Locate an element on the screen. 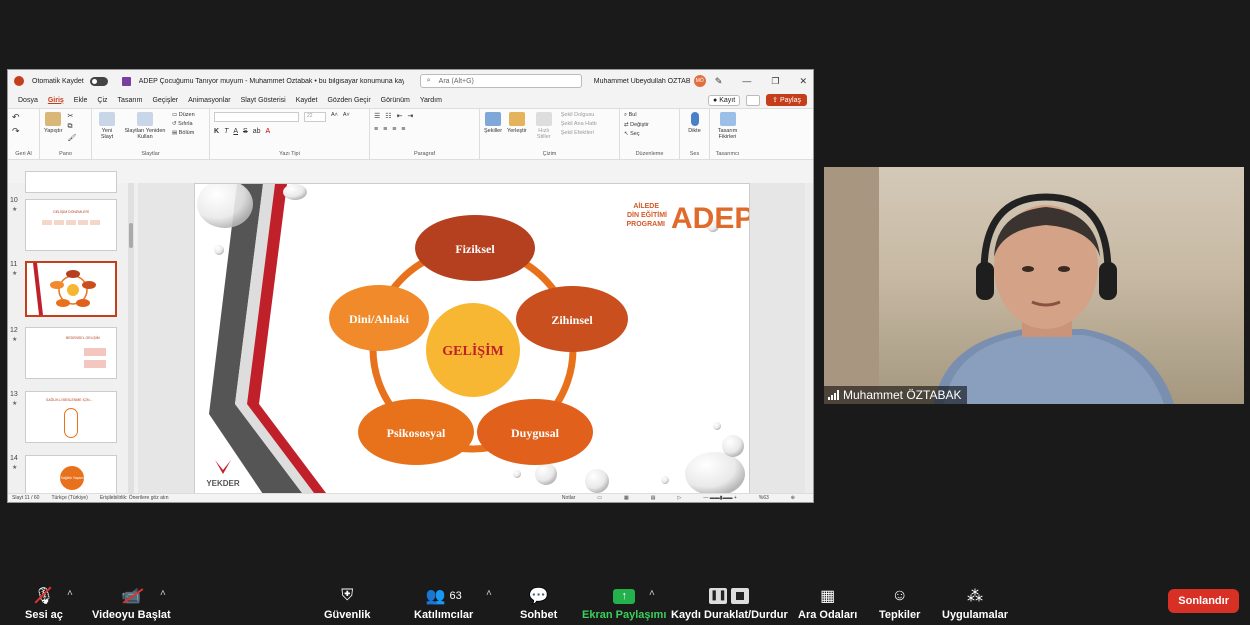  share-caret-icon: ˄ is located at coordinates (652, 593).